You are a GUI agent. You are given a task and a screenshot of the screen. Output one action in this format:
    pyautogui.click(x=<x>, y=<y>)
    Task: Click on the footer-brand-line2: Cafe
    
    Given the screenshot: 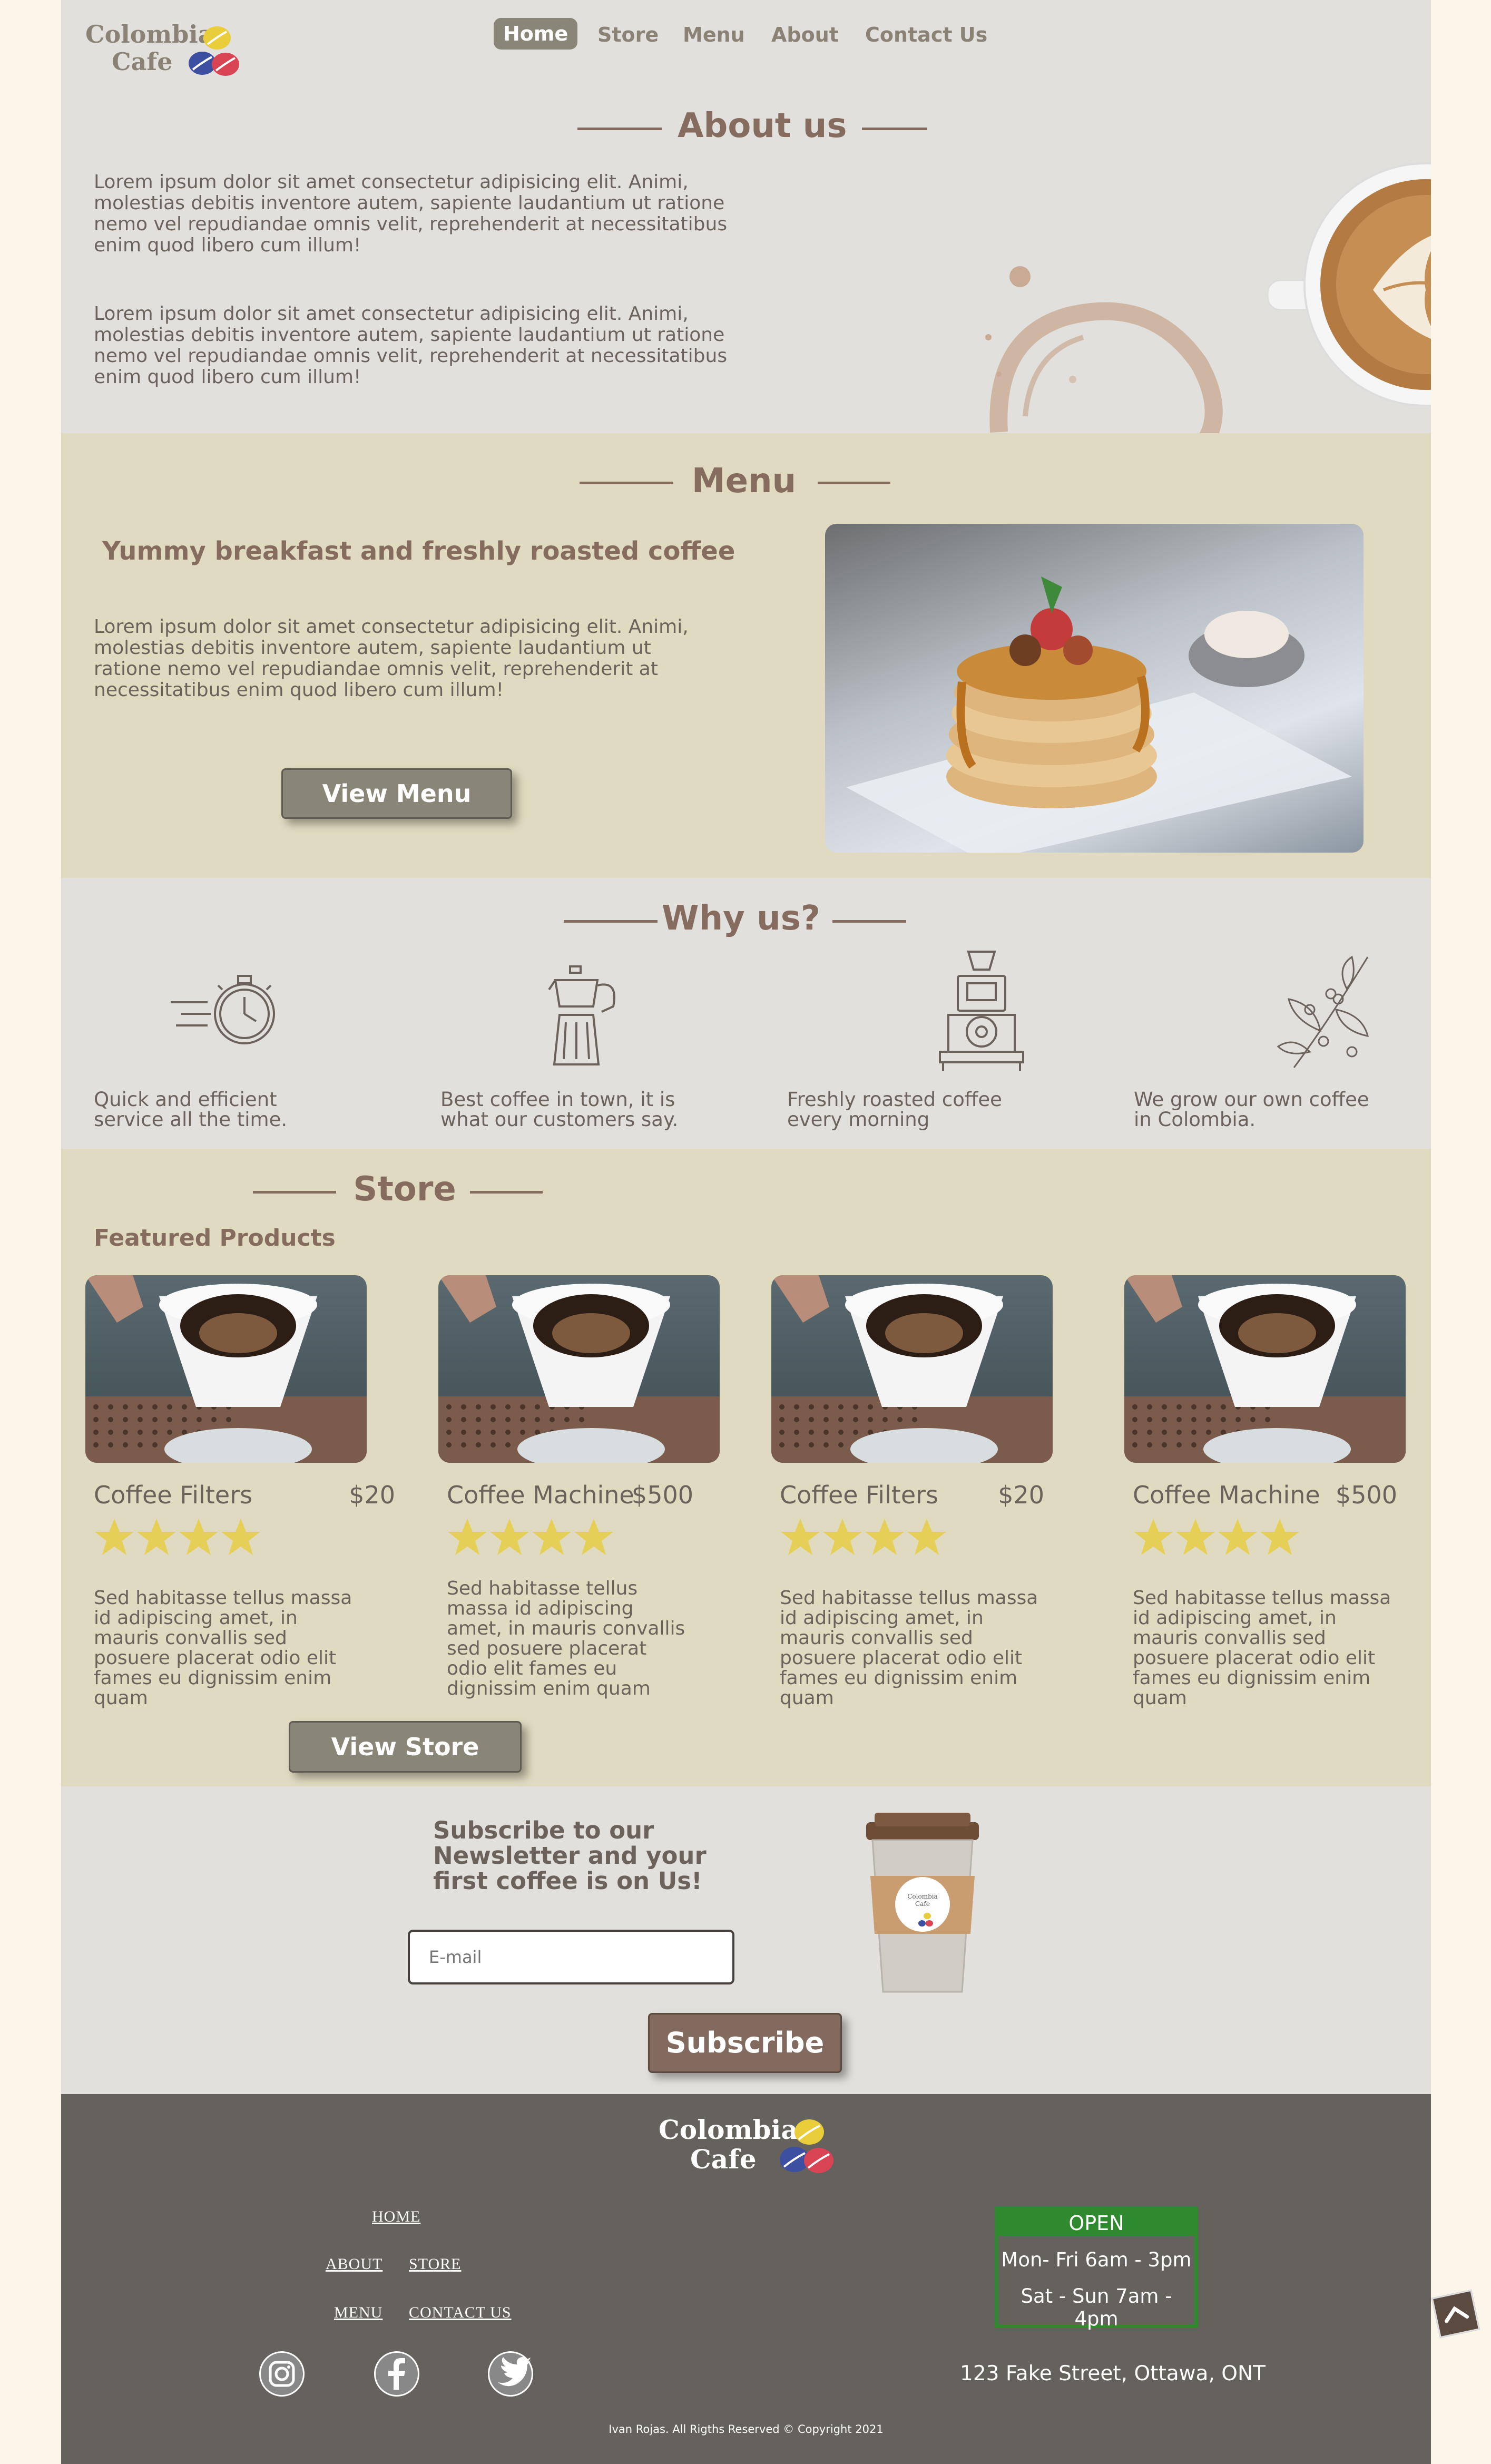 What is the action you would take?
    pyautogui.click(x=723, y=2159)
    